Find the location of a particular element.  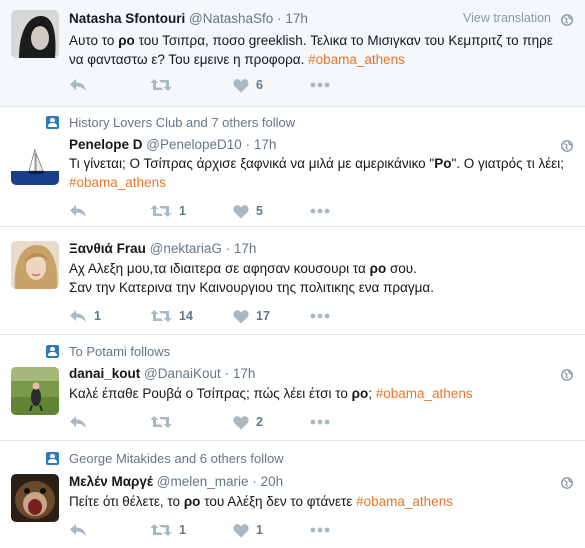

like-button: 6 is located at coordinates (248, 85).